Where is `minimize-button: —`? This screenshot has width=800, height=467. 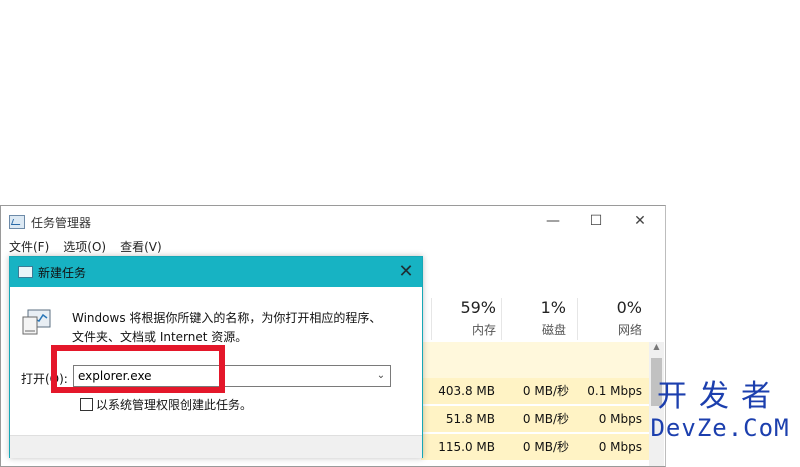
minimize-button: — is located at coordinates (553, 221).